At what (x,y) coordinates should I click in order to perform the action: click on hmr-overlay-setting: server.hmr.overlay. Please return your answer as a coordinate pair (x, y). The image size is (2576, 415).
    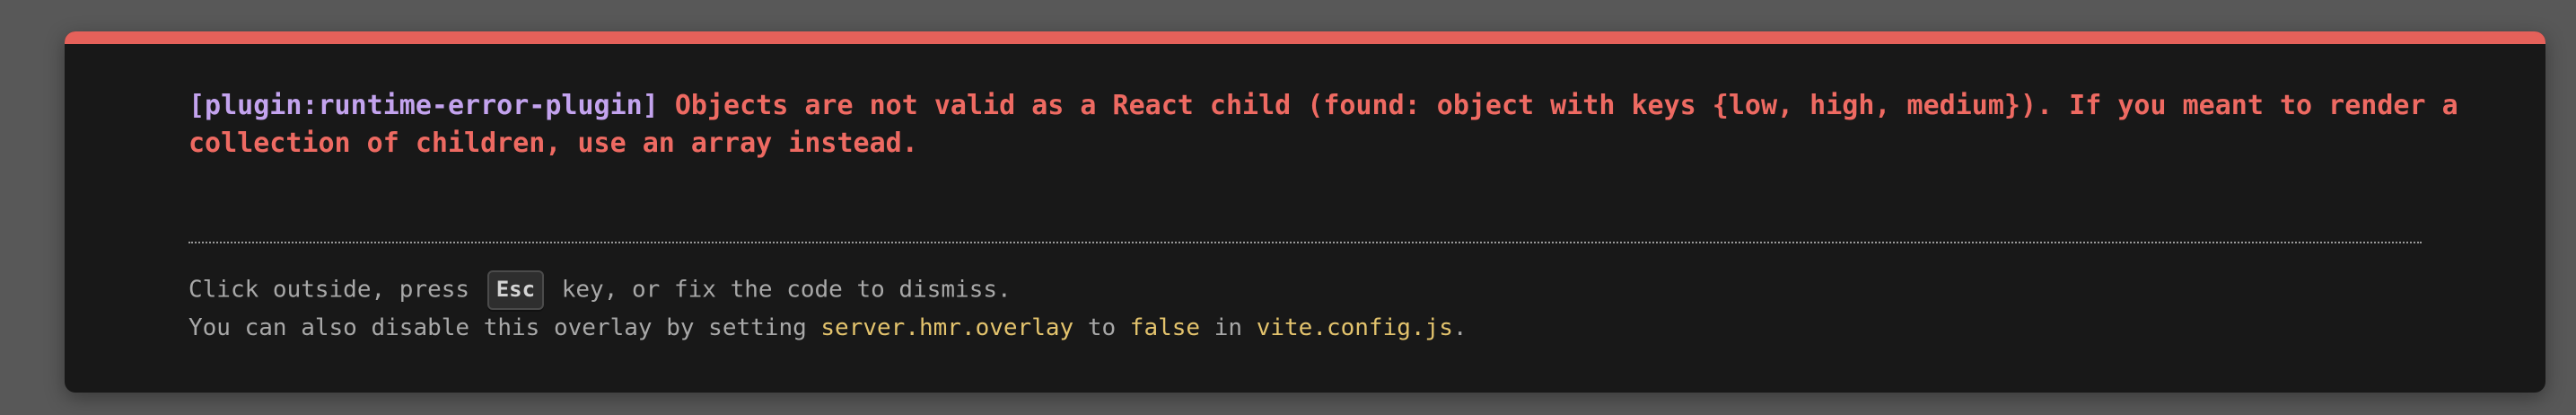
    Looking at the image, I should click on (947, 327).